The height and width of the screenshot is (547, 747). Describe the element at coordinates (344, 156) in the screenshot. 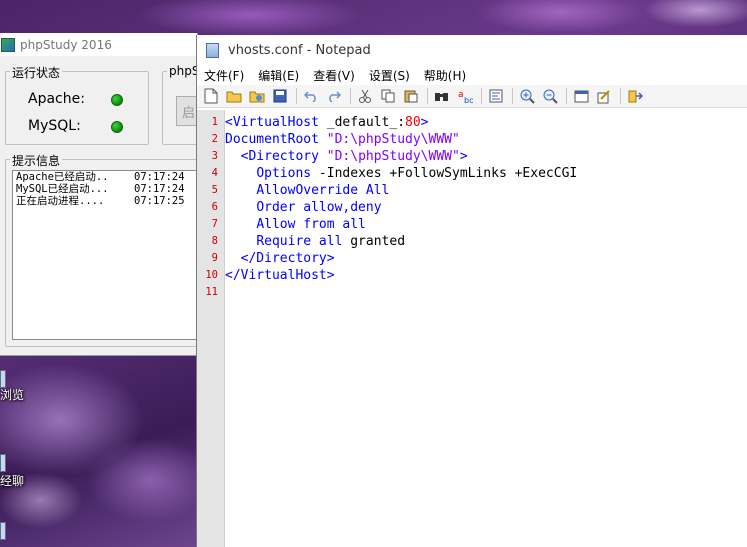

I see `line-text: <Directory "D:\phpStudy\WWW">` at that location.